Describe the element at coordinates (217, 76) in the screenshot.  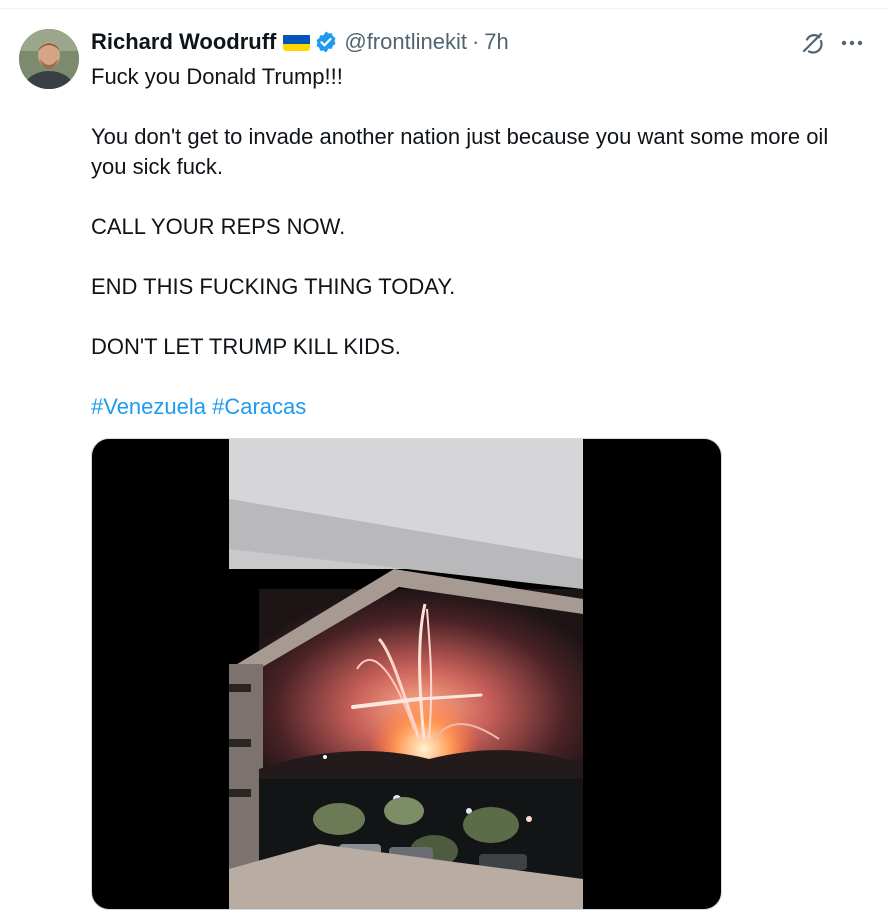
I see `tweet-paragraph: Fuck you Donald Trump!!!` at that location.